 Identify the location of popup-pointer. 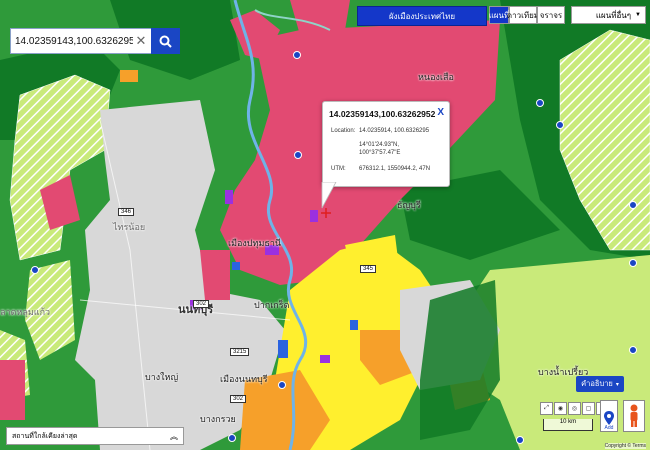
(329, 195).